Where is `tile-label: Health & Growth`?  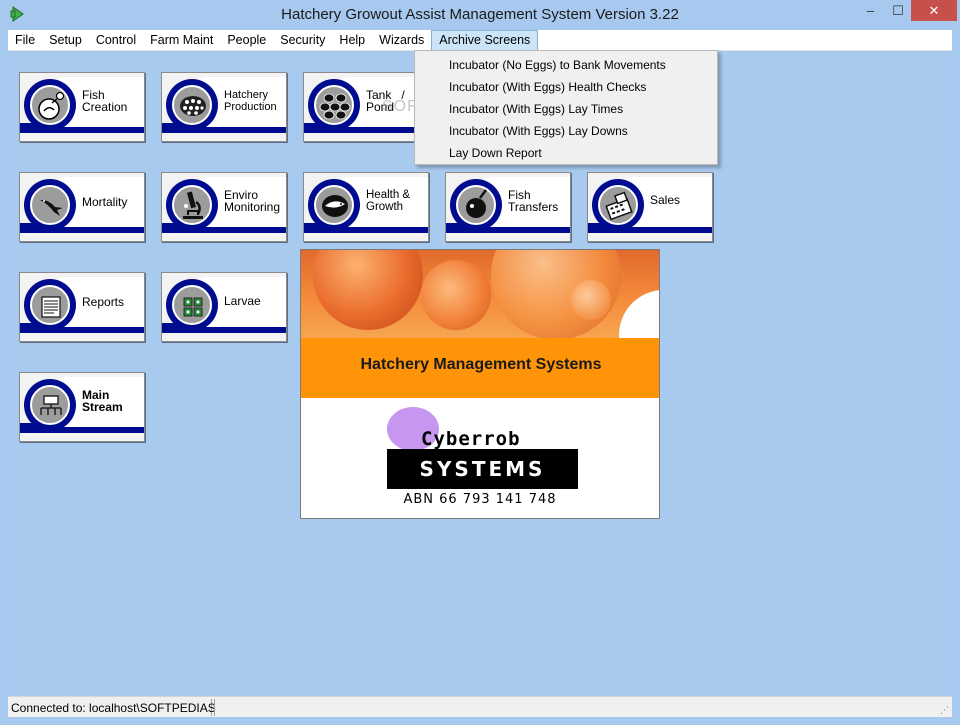
tile-label: Health & Growth is located at coordinates (388, 201).